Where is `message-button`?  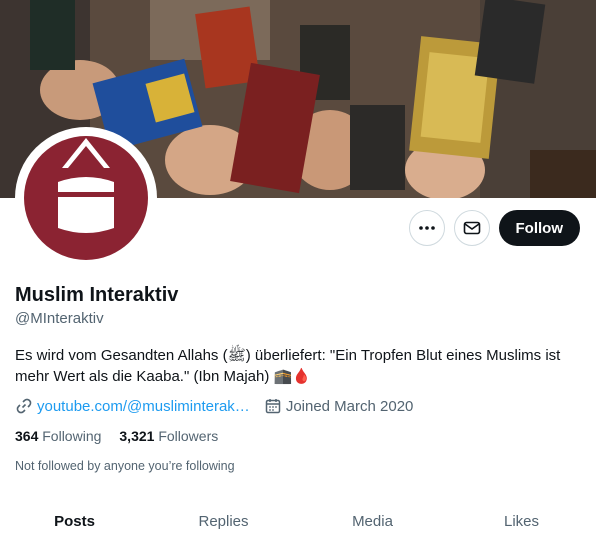
message-button is located at coordinates (471, 228).